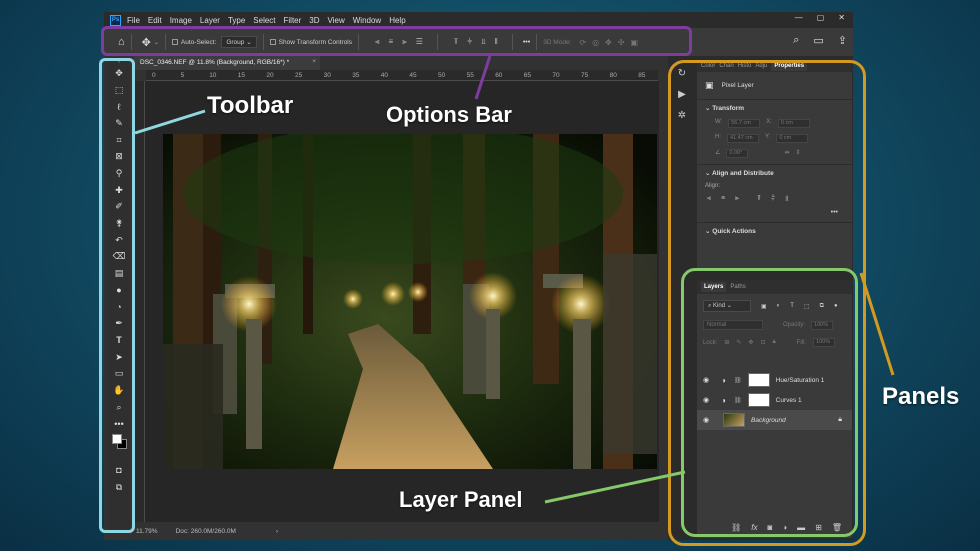 The image size is (980, 551). I want to click on workspace-icon: ▭, so click(818, 40).